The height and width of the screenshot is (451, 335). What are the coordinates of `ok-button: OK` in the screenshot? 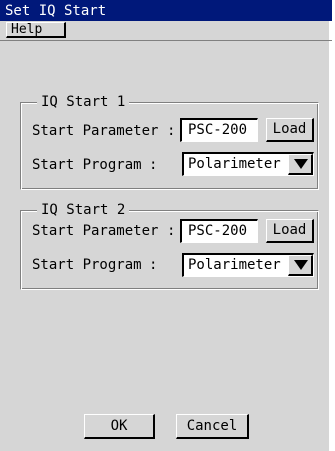 It's located at (119, 426).